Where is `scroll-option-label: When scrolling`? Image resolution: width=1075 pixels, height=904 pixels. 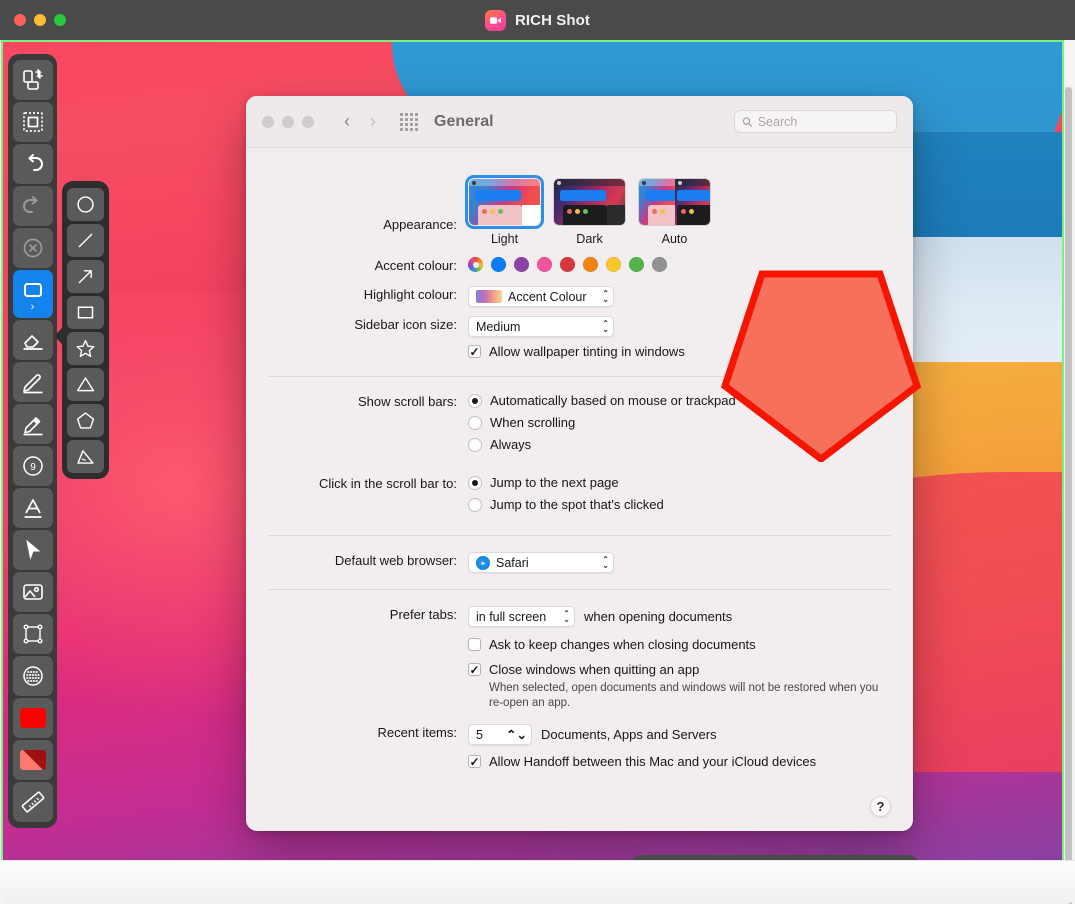 scroll-option-label: When scrolling is located at coordinates (533, 422).